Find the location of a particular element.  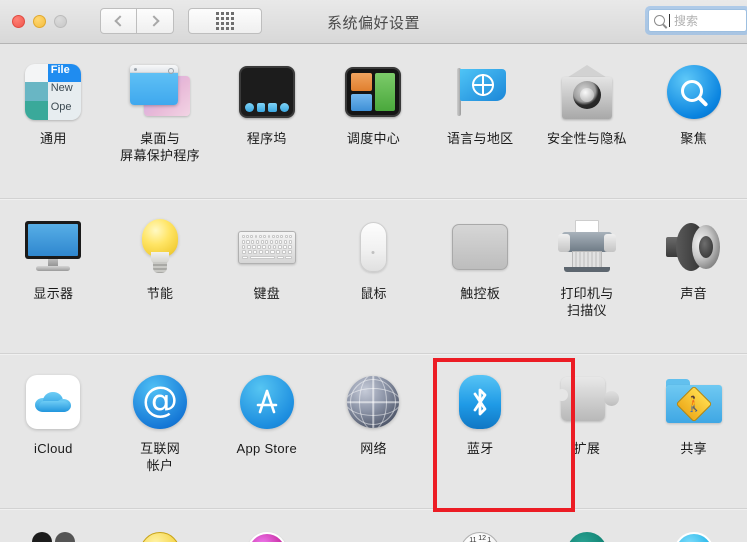

pref-pane-icloud: iCloud is located at coordinates (53, 431).